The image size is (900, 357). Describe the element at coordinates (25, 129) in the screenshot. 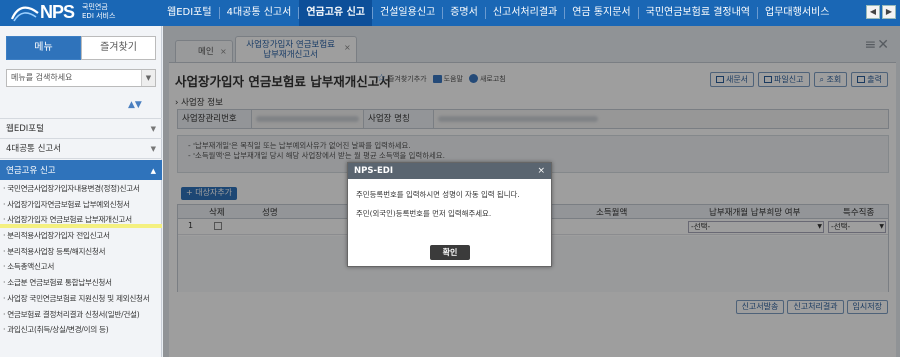

I see `sidebar-section-label: 웹EDI포털` at that location.